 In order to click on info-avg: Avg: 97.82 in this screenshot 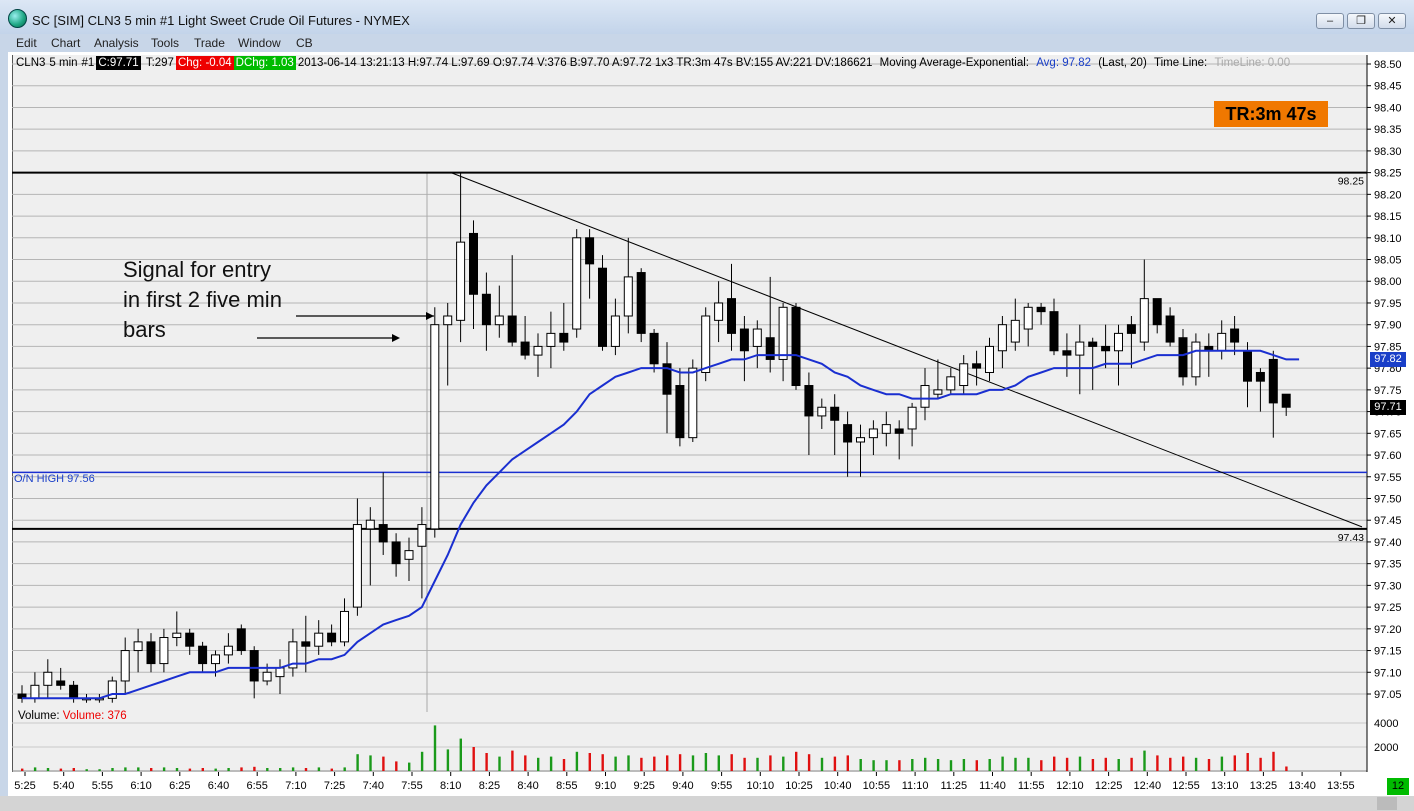, I will do `click(1063, 63)`.